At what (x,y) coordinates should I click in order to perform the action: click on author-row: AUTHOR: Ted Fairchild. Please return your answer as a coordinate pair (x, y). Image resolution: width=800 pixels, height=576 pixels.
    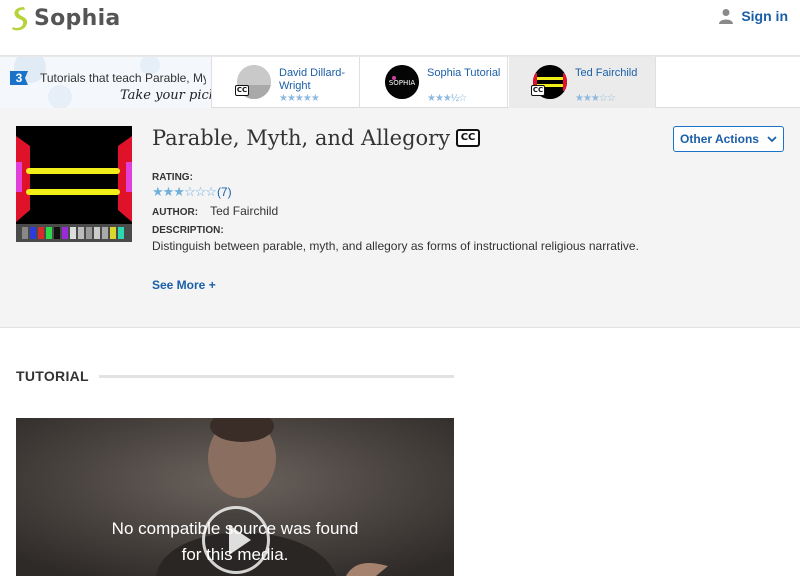
    Looking at the image, I should click on (215, 211).